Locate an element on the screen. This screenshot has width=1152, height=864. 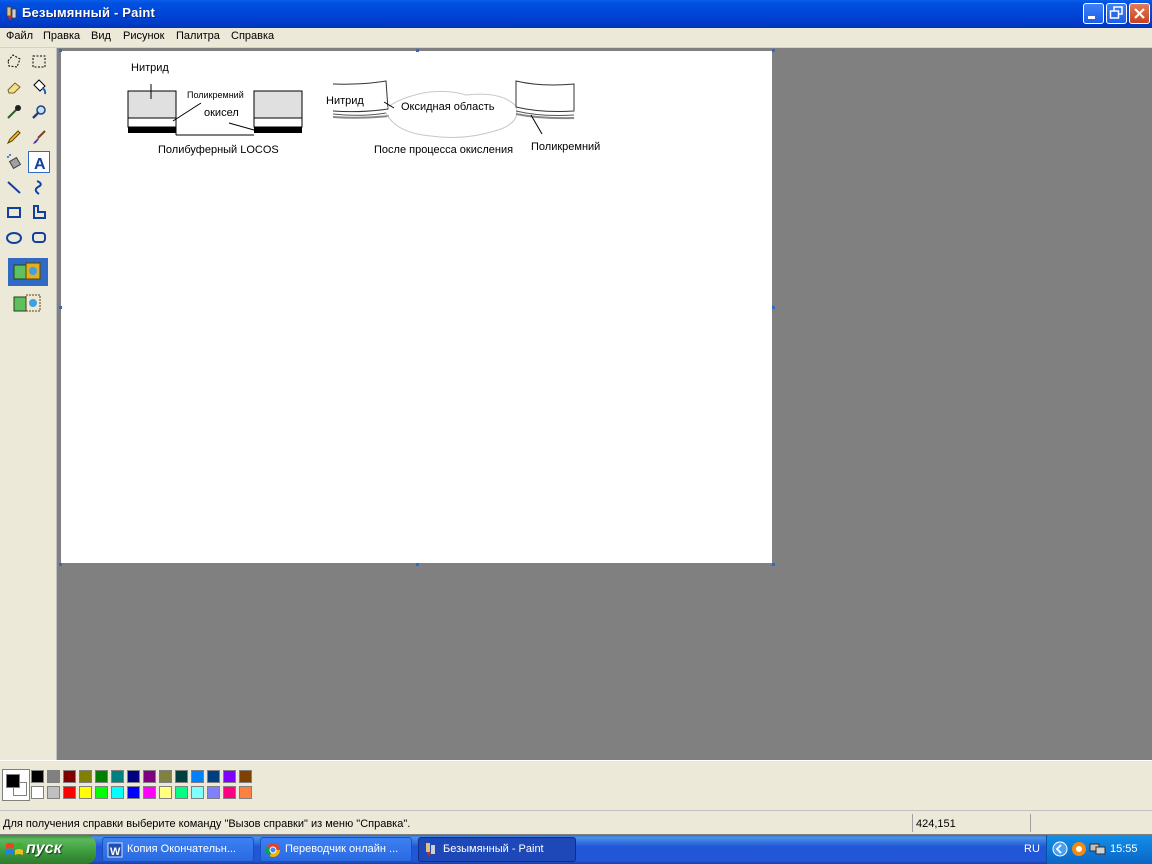
transparent-bg-icon is located at coordinates (27, 303).